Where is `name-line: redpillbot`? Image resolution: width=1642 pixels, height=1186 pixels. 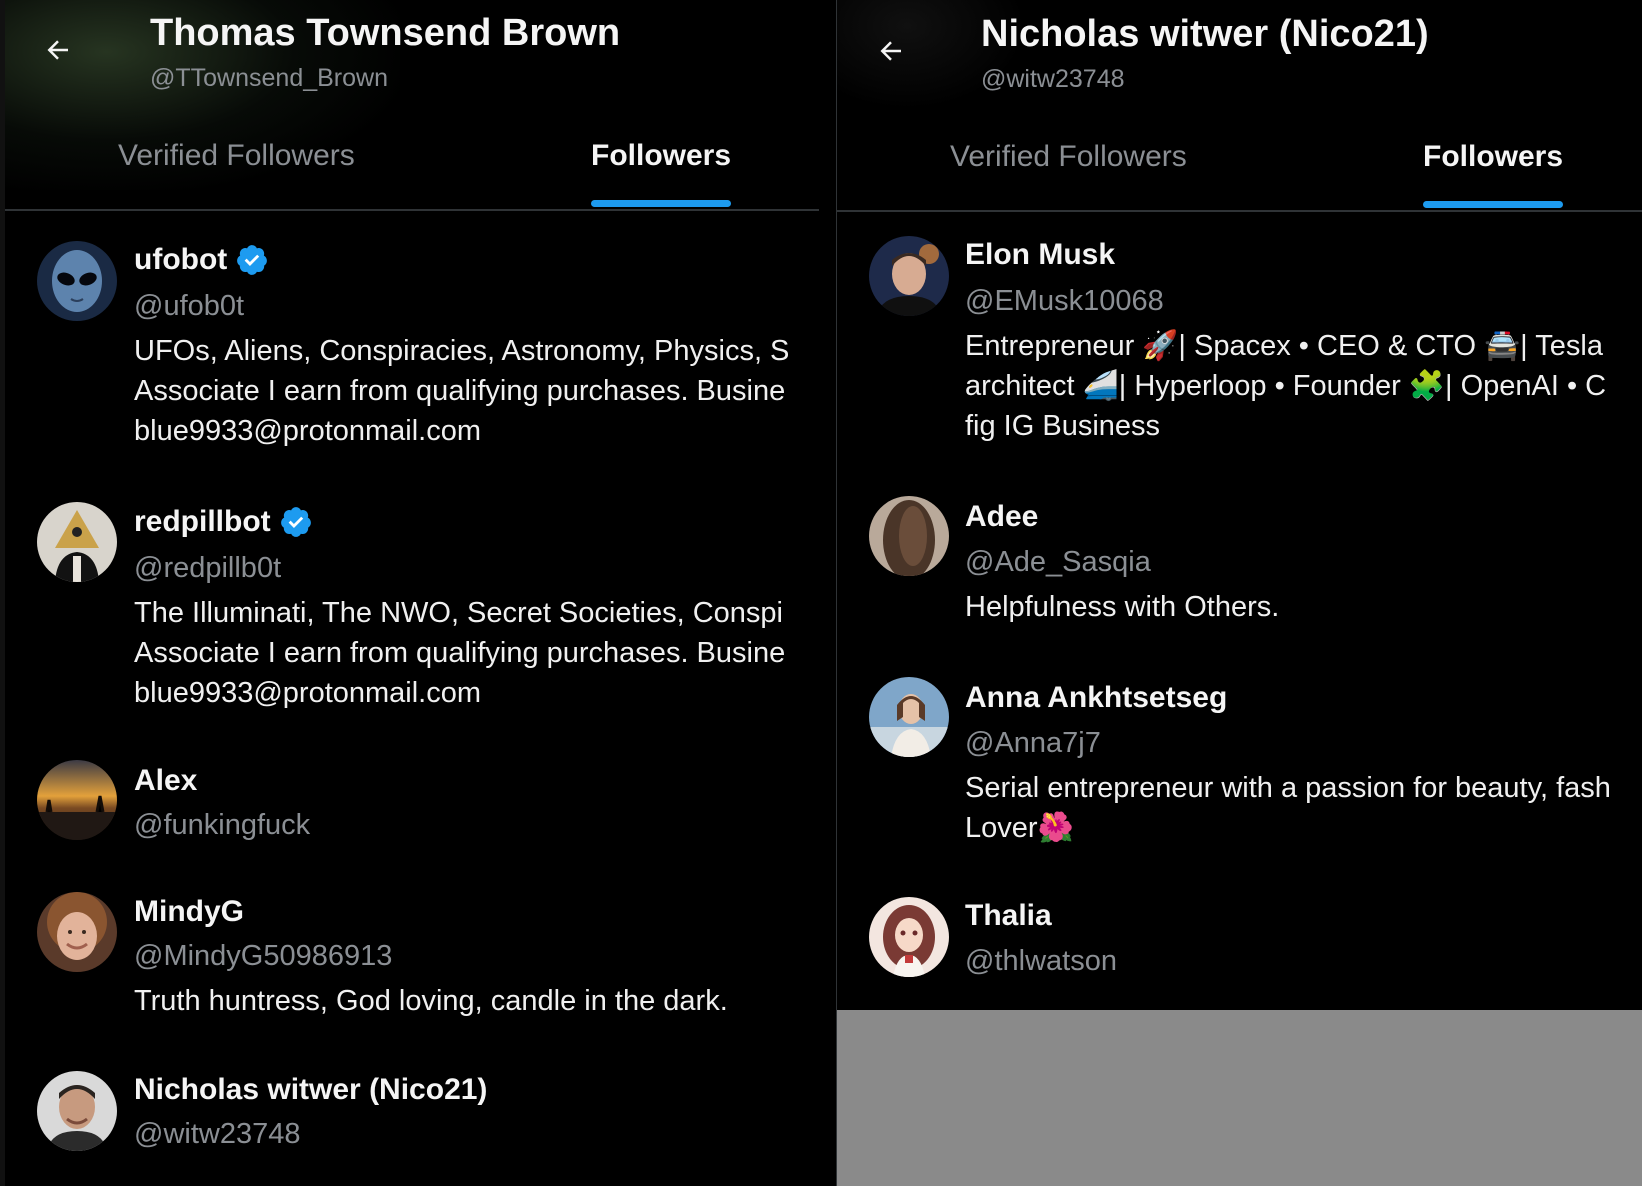
name-line: redpillbot is located at coordinates (223, 522).